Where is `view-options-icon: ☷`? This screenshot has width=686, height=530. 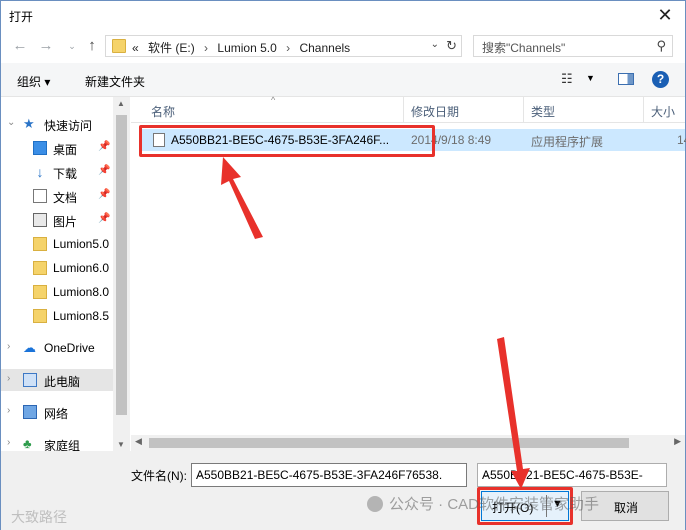 view-options-icon: ☷ is located at coordinates (567, 79).